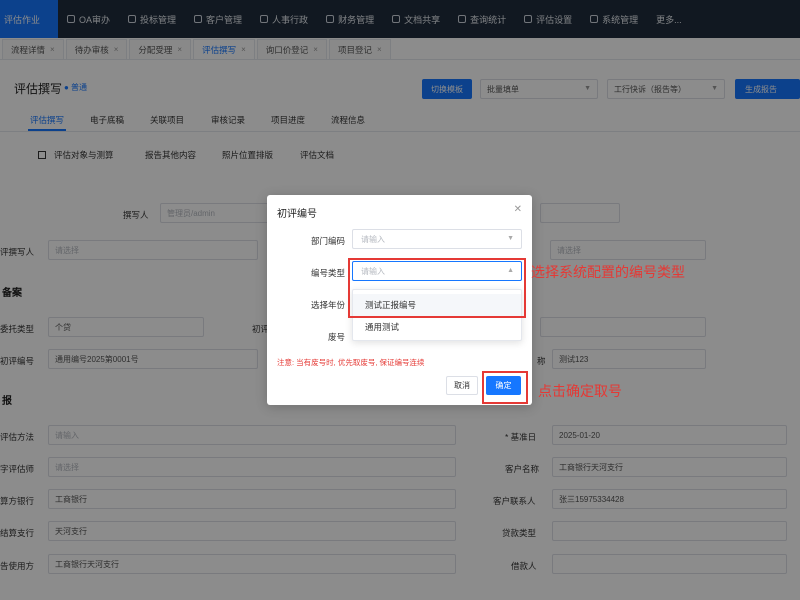 This screenshot has height=600, width=800. I want to click on cancel-button: 取消, so click(462, 385).